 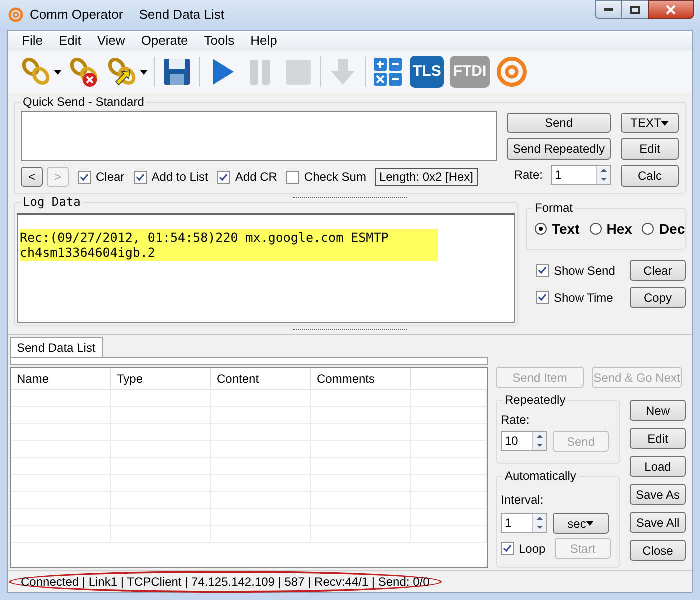 I want to click on send-repeatedly-button: Send Repeatedly, so click(x=559, y=149).